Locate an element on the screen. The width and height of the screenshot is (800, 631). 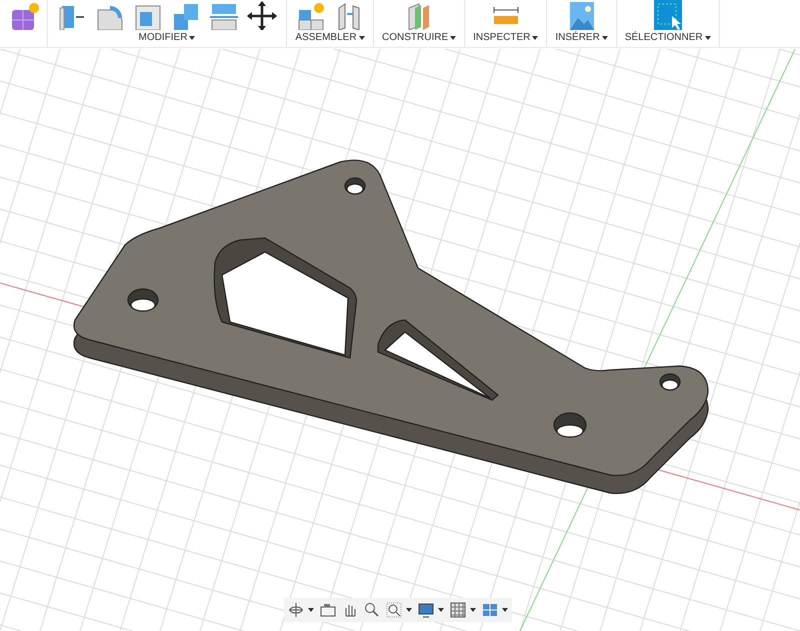
orbit-icon is located at coordinates (296, 610).